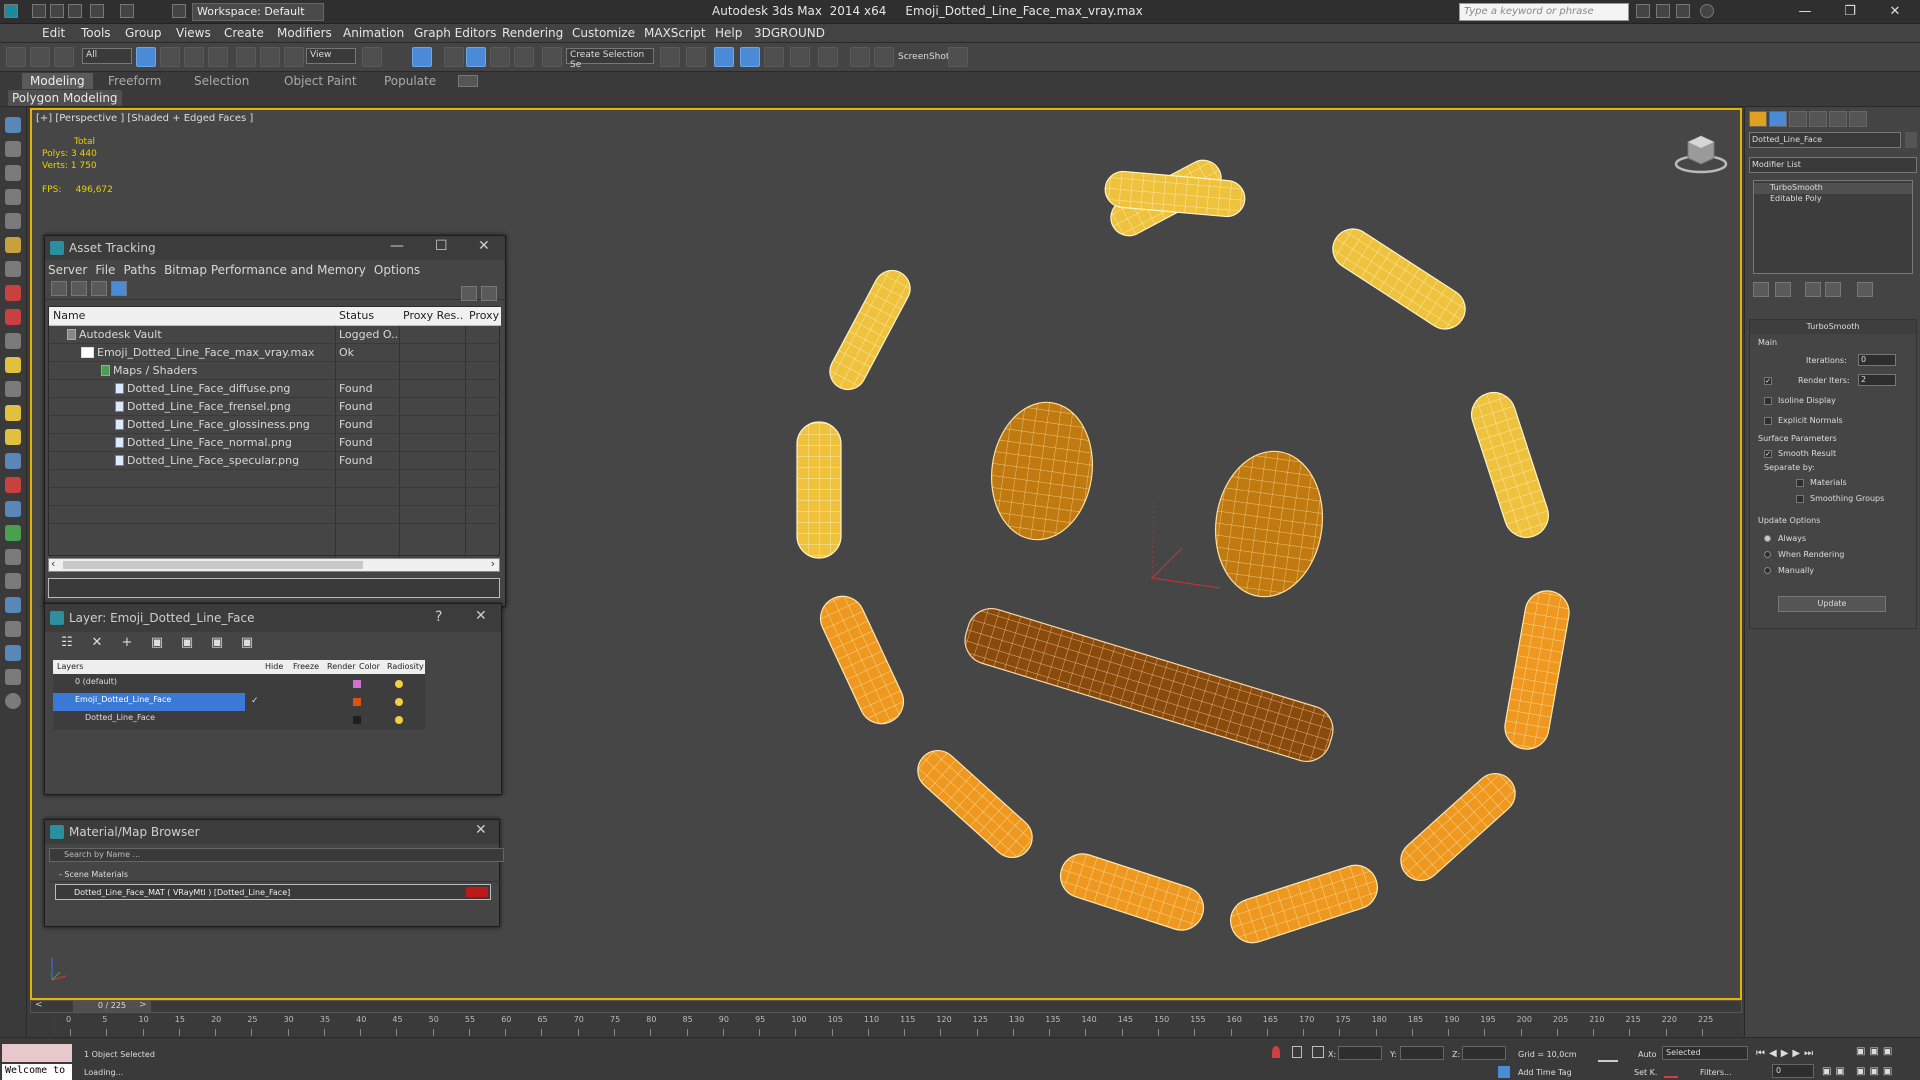 The image size is (1920, 1080). What do you see at coordinates (105, 270) in the screenshot?
I see `menu-file: File` at bounding box center [105, 270].